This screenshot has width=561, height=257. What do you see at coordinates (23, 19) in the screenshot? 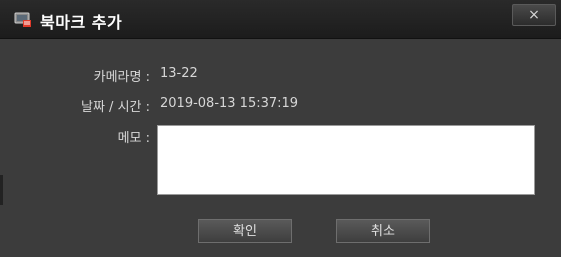
I see `bookmark-camera-icon` at bounding box center [23, 19].